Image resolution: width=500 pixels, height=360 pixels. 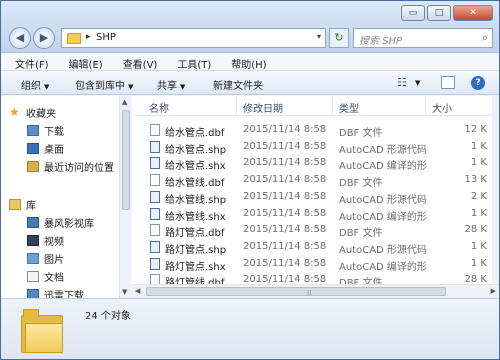 What do you see at coordinates (136, 62) in the screenshot?
I see `menu-view: 查看(V)` at bounding box center [136, 62].